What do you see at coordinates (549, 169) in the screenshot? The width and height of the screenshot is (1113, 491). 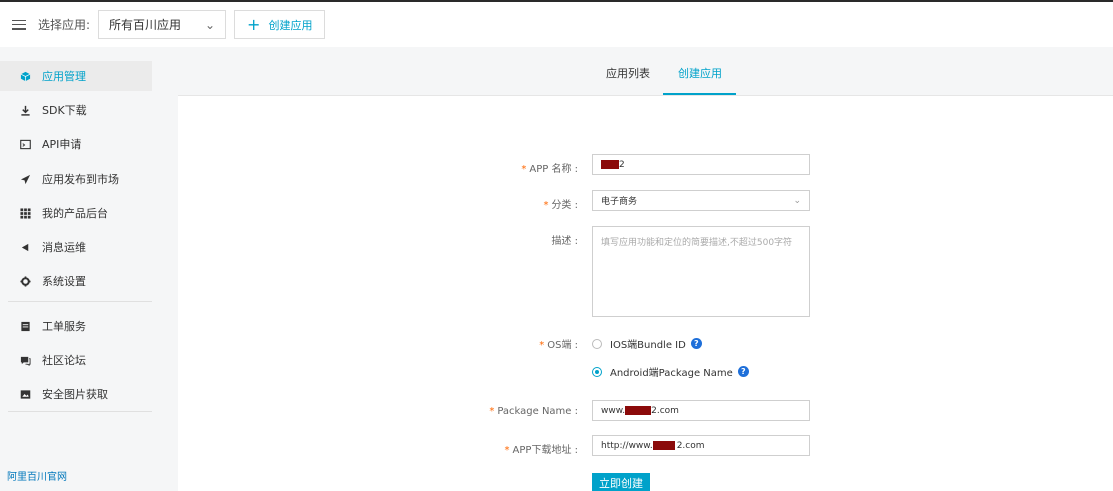 I see `app-name-label: * APP 名称 :` at bounding box center [549, 169].